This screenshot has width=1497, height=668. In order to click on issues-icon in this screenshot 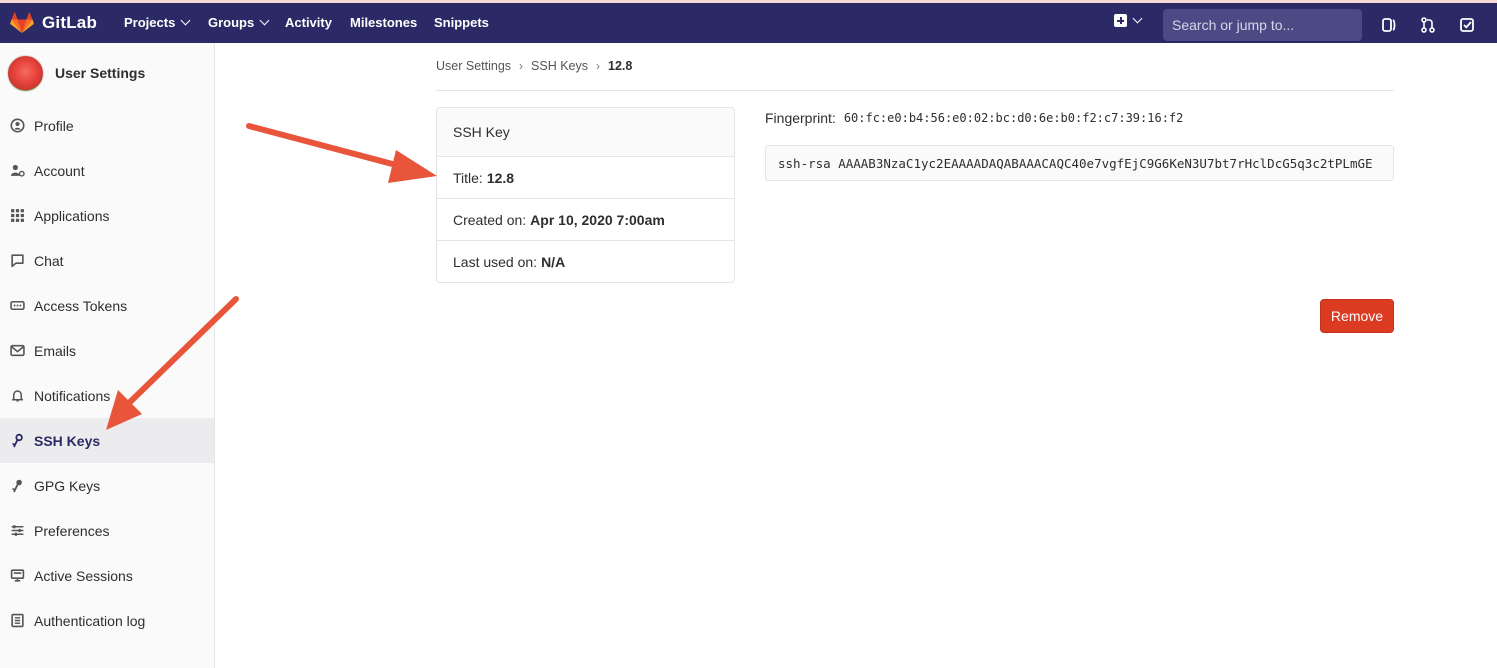, I will do `click(1389, 25)`.